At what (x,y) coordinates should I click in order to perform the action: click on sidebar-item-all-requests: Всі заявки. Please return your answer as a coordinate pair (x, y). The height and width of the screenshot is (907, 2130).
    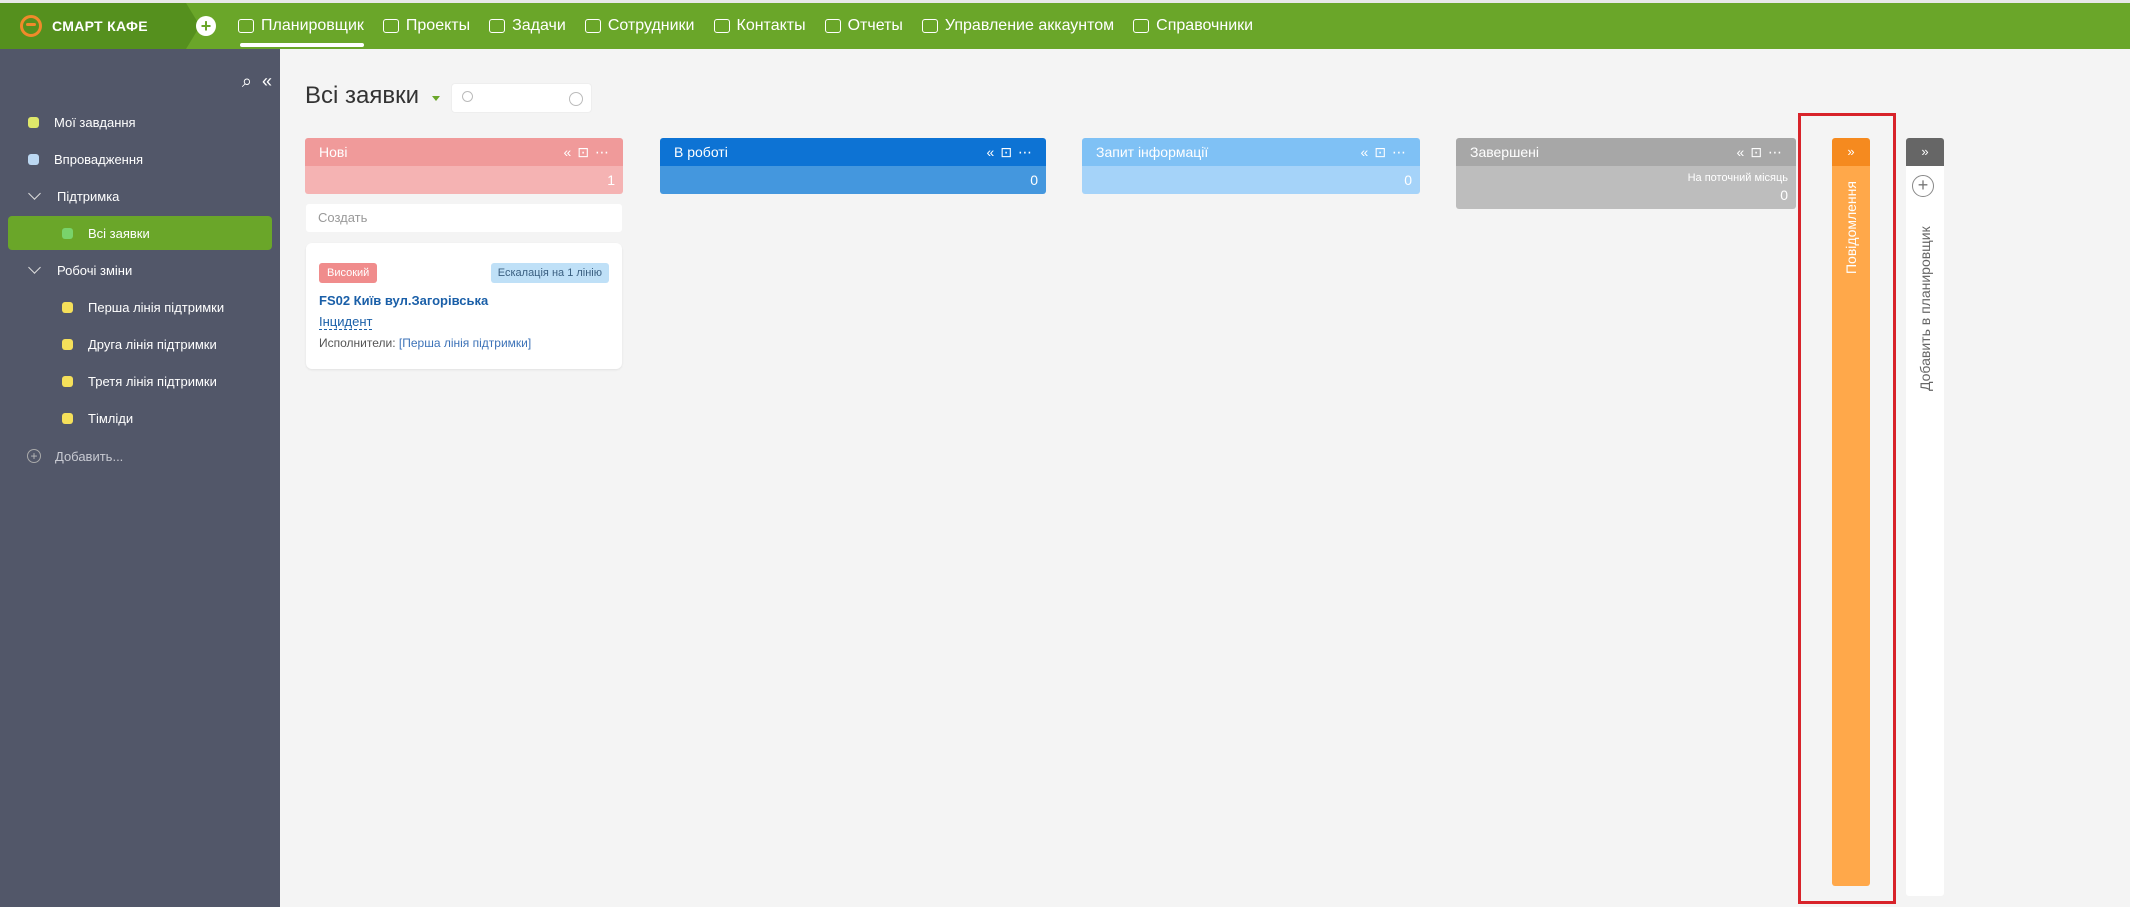
    Looking at the image, I should click on (140, 233).